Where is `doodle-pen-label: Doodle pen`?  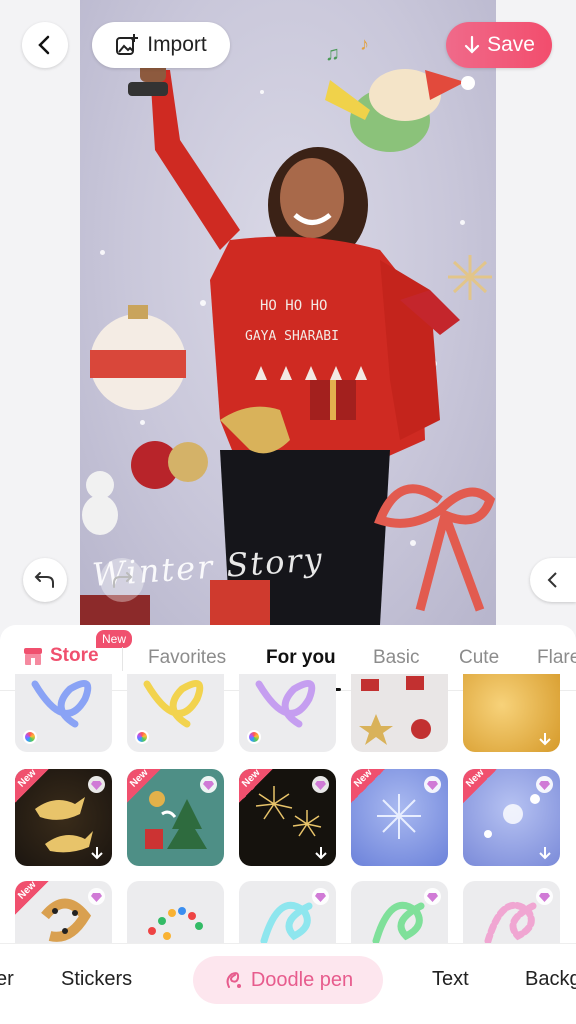
doodle-pen-label: Doodle pen is located at coordinates (302, 979).